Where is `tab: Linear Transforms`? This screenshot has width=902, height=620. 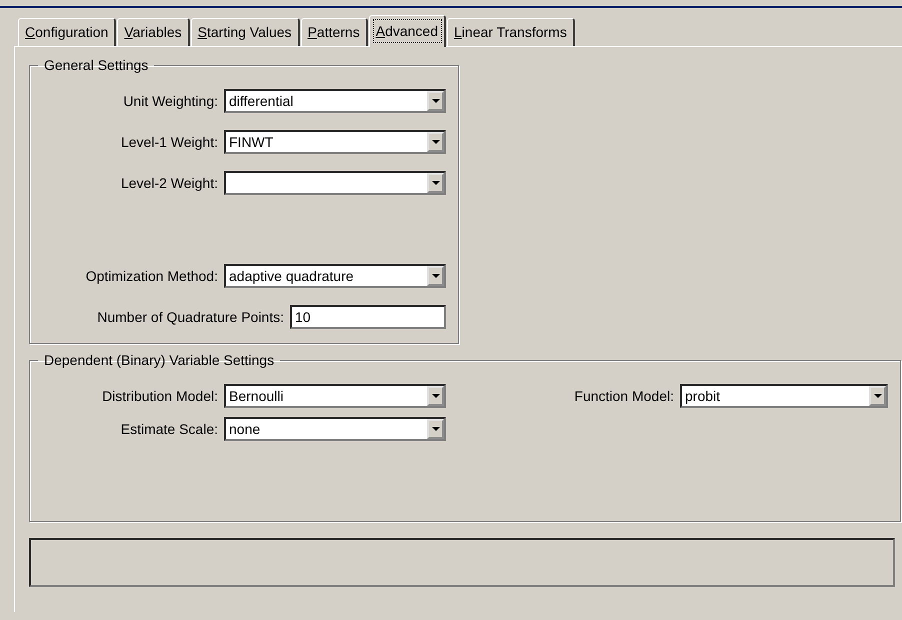
tab: Linear Transforms is located at coordinates (511, 32).